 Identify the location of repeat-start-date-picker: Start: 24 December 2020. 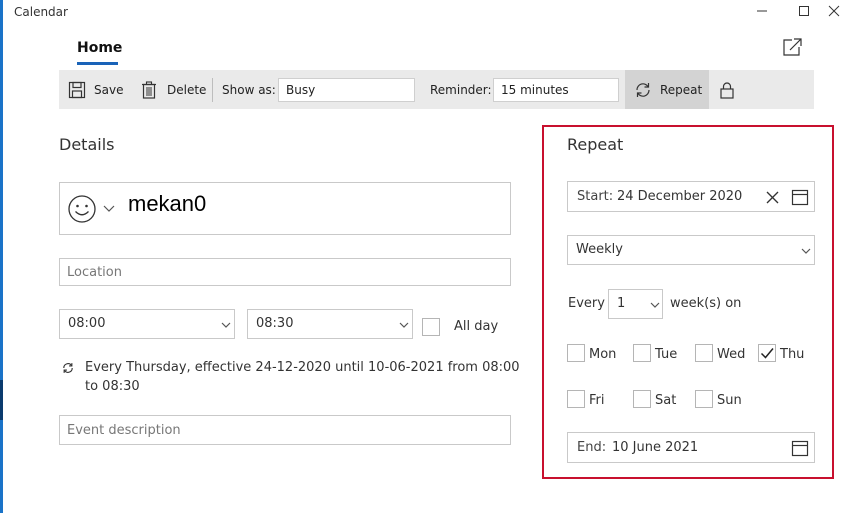
(691, 196).